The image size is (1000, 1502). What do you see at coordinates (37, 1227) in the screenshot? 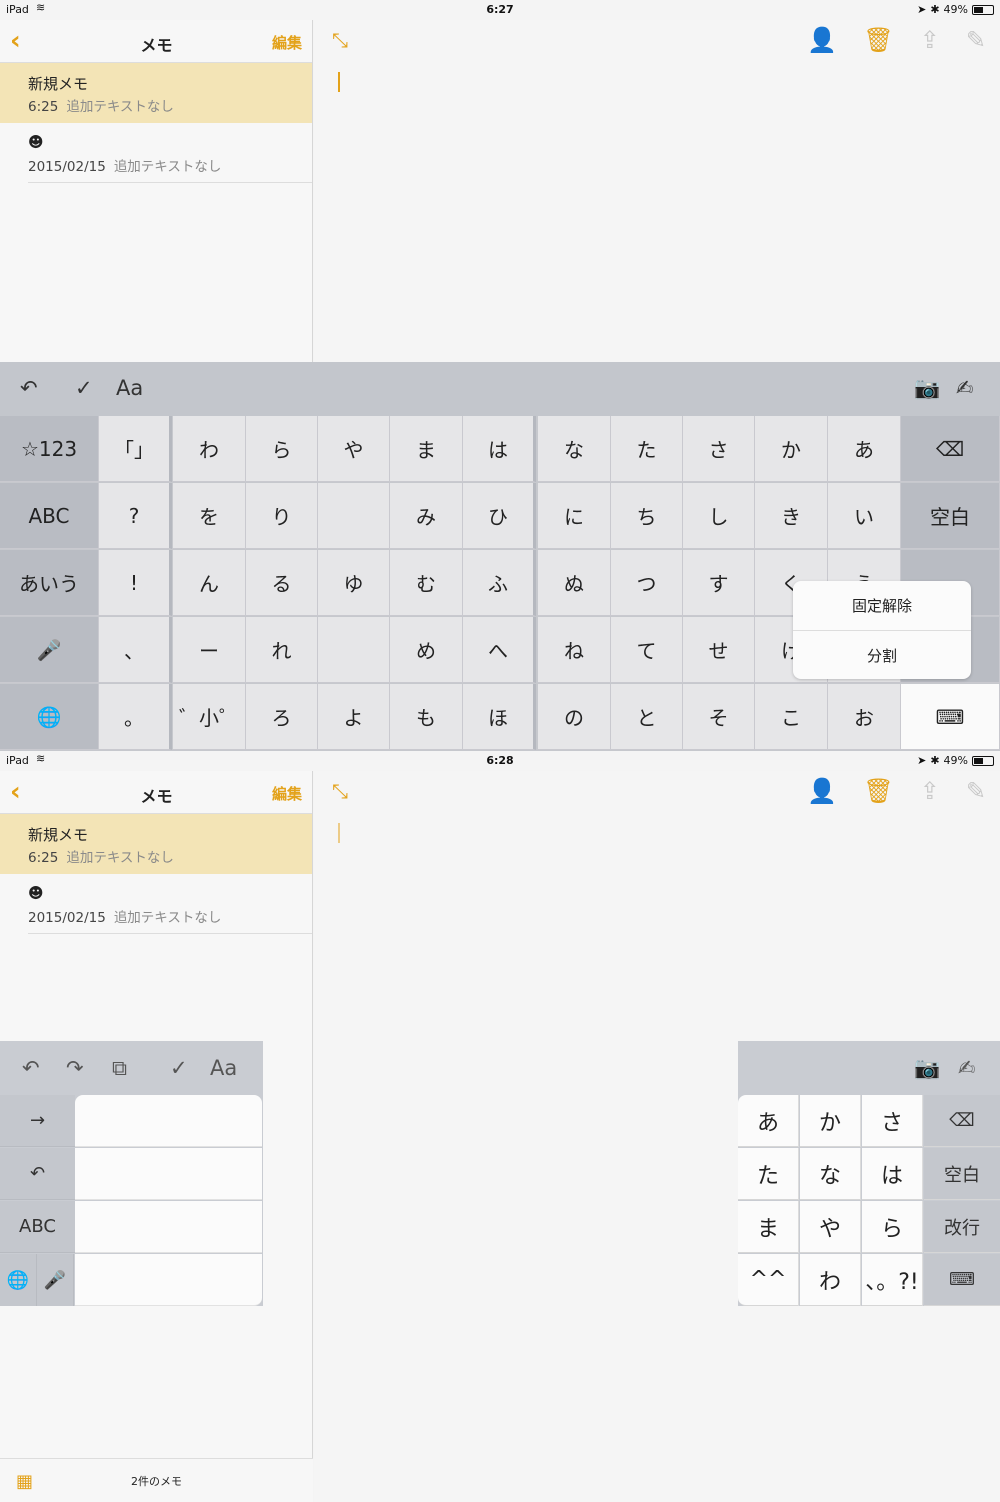
I see `abc-key: ABC` at bounding box center [37, 1227].